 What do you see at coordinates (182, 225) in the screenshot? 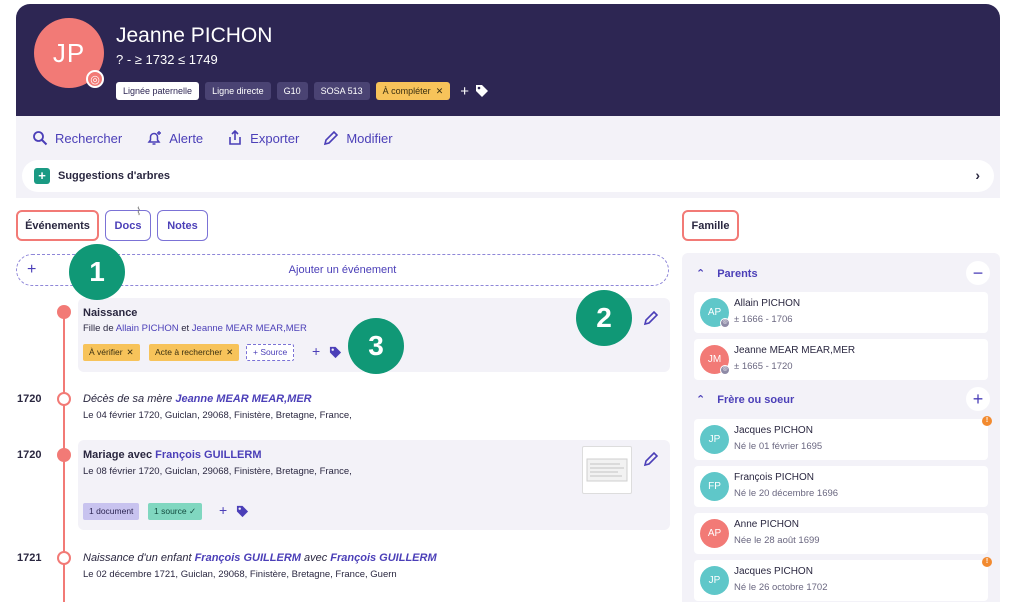
I see `tab-notes: Notes` at bounding box center [182, 225].